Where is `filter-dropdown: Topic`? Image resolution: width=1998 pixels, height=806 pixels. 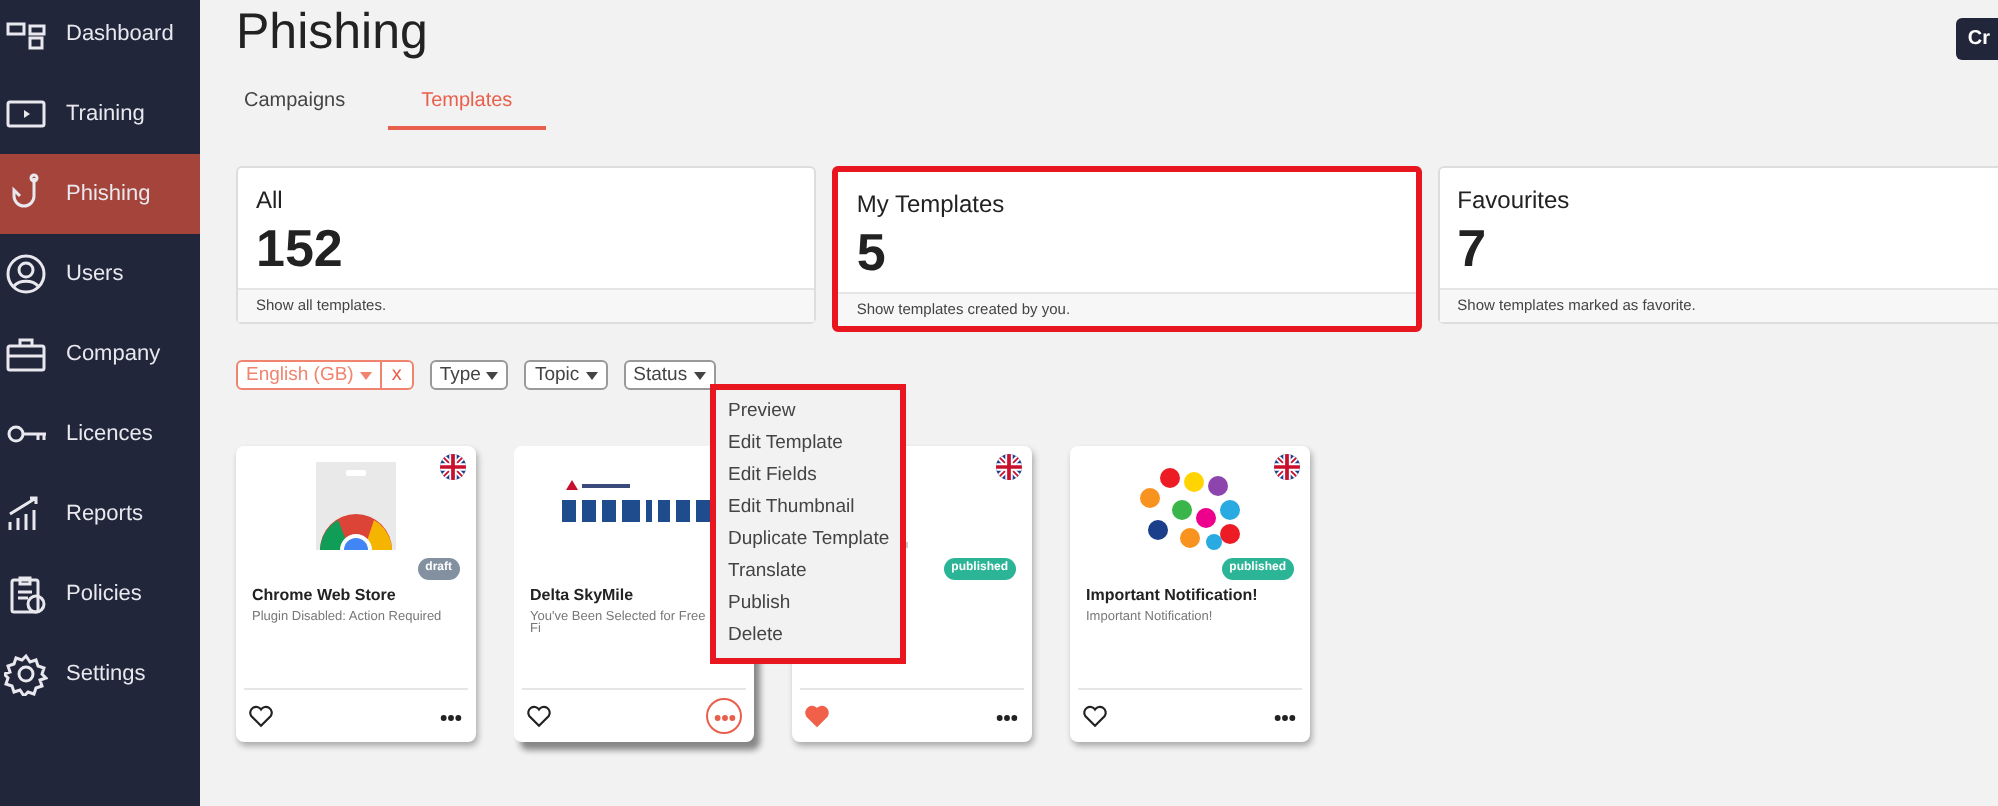 filter-dropdown: Topic is located at coordinates (566, 375).